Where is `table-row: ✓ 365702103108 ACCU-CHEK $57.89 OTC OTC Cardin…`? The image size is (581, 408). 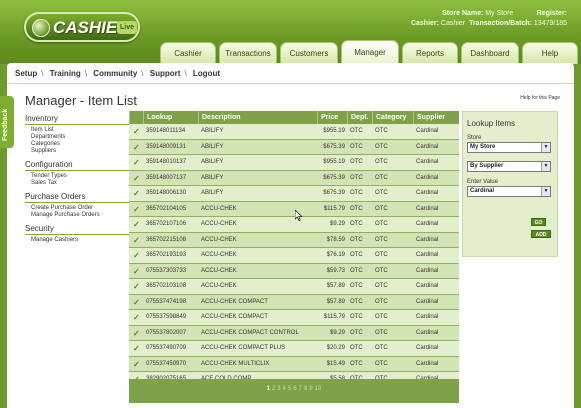
table-row: ✓ 365702103108 ACCU-CHEK $57.89 OTC OTC Cardin… is located at coordinates (294, 287).